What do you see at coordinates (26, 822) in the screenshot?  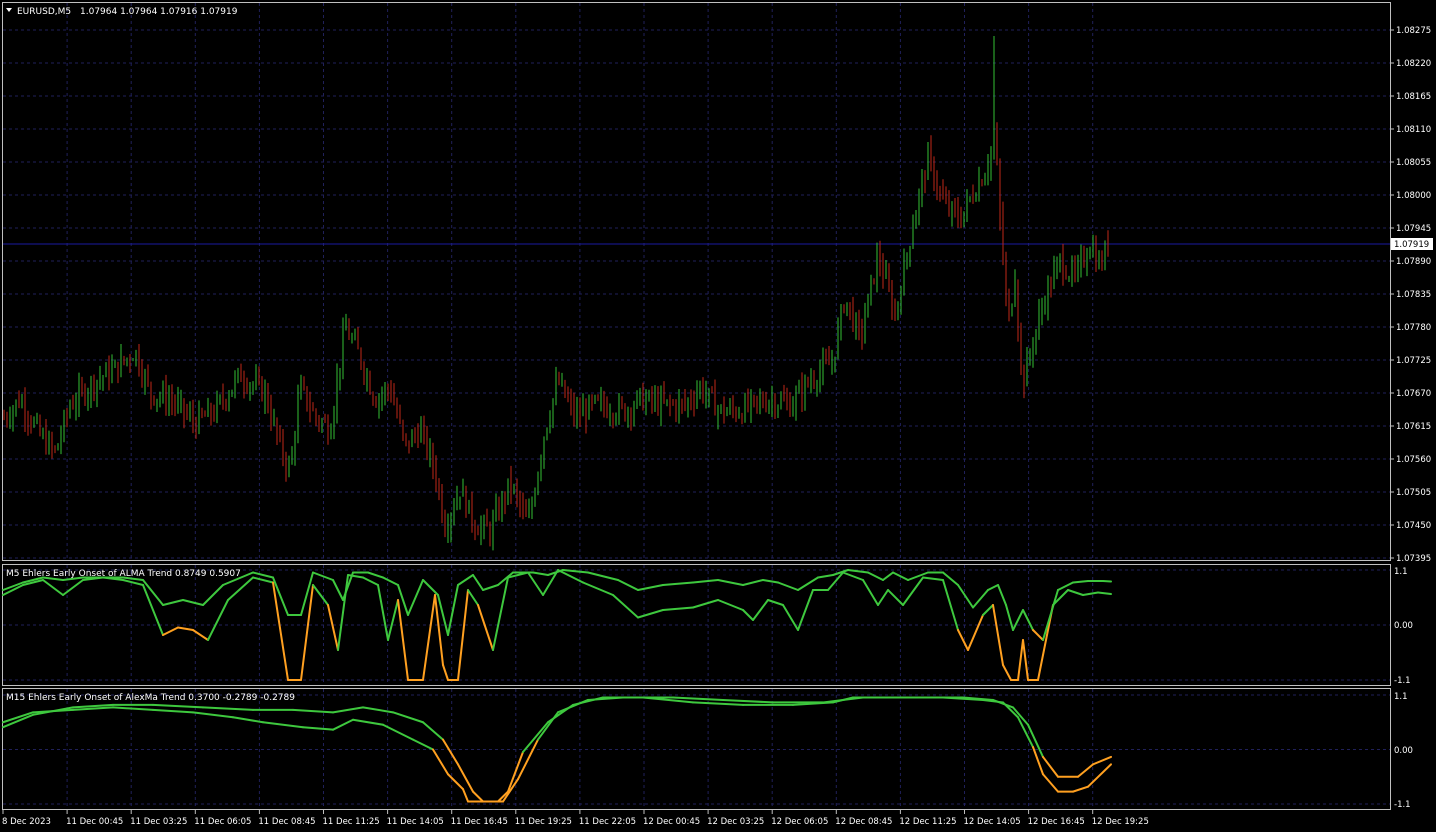 I see `time-label: 8 Dec 2023` at bounding box center [26, 822].